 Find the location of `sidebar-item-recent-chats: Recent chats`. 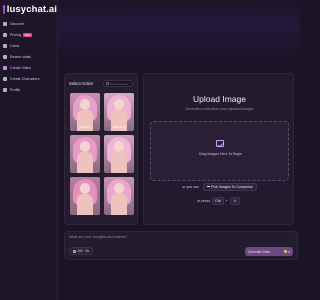

sidebar-item-recent-chats: Recent chats is located at coordinates (28, 56).